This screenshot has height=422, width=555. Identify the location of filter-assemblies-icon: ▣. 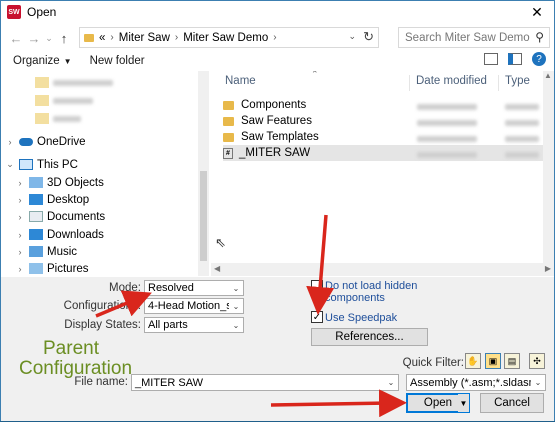
(493, 361).